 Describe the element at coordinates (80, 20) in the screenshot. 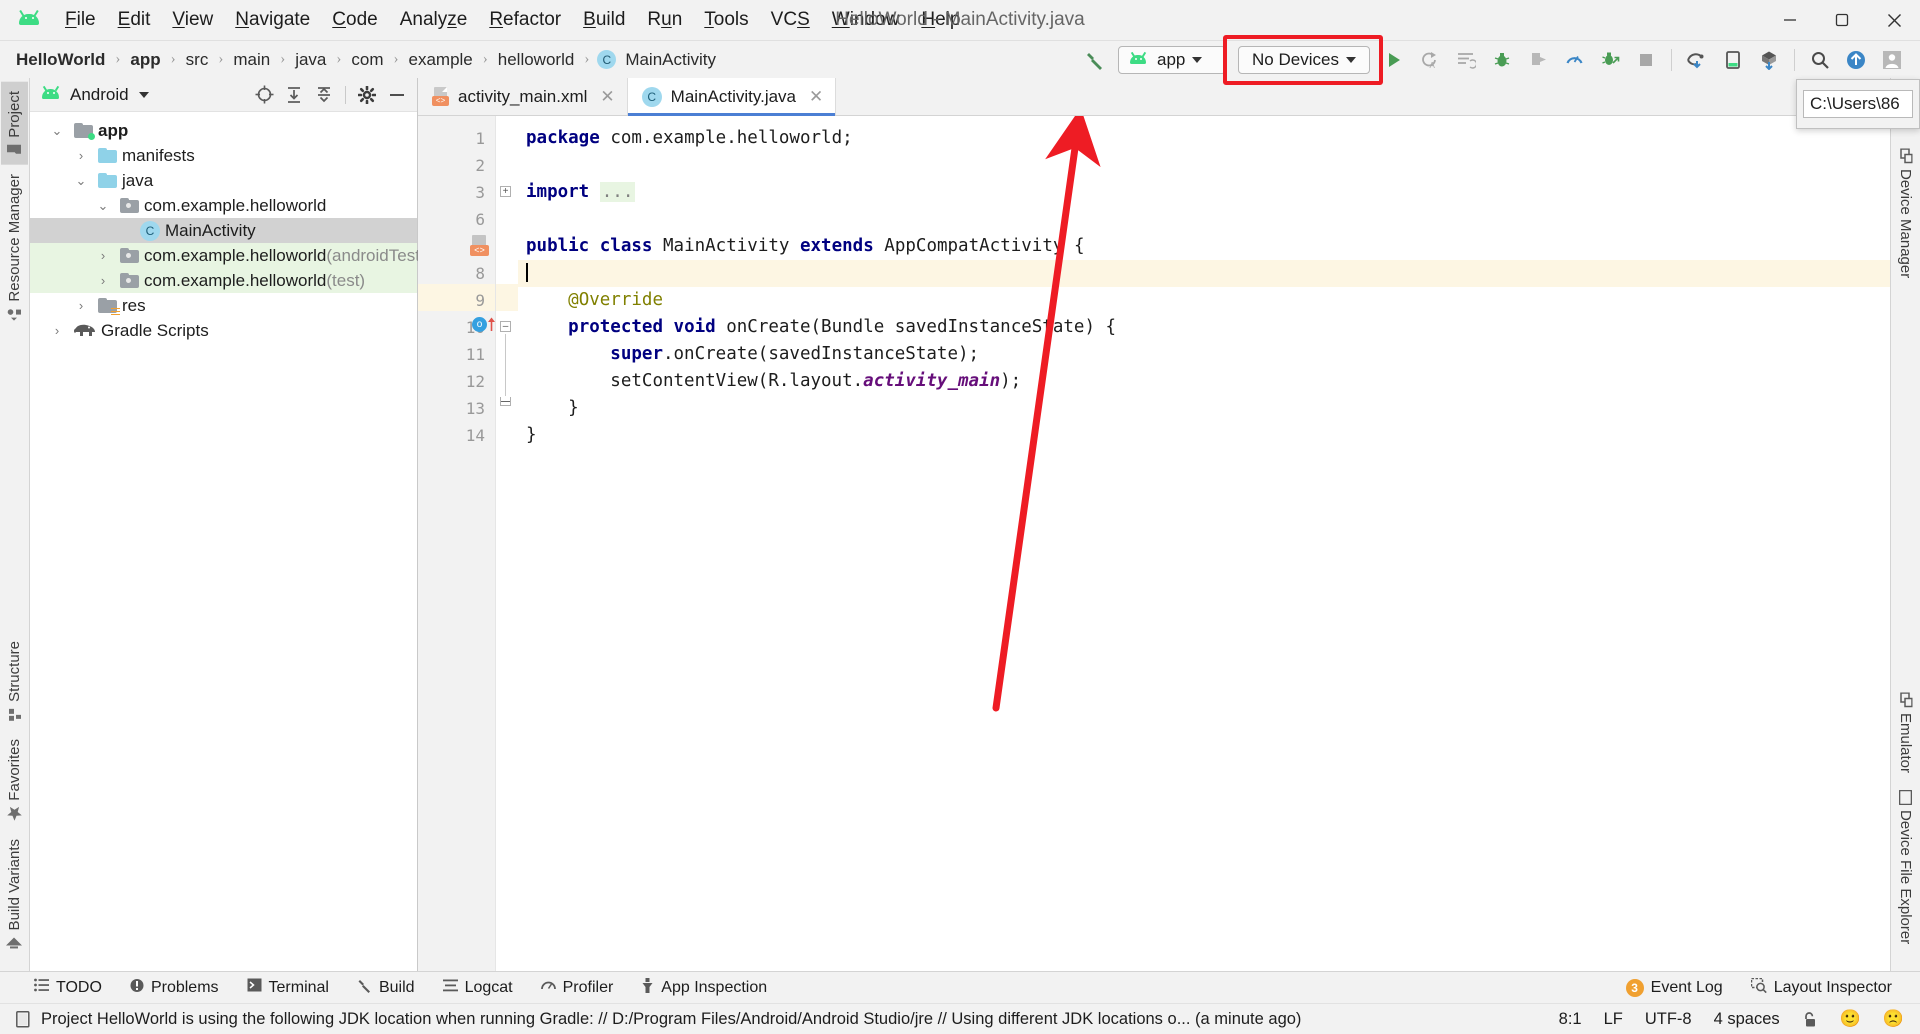

I see `menu-file: File` at that location.